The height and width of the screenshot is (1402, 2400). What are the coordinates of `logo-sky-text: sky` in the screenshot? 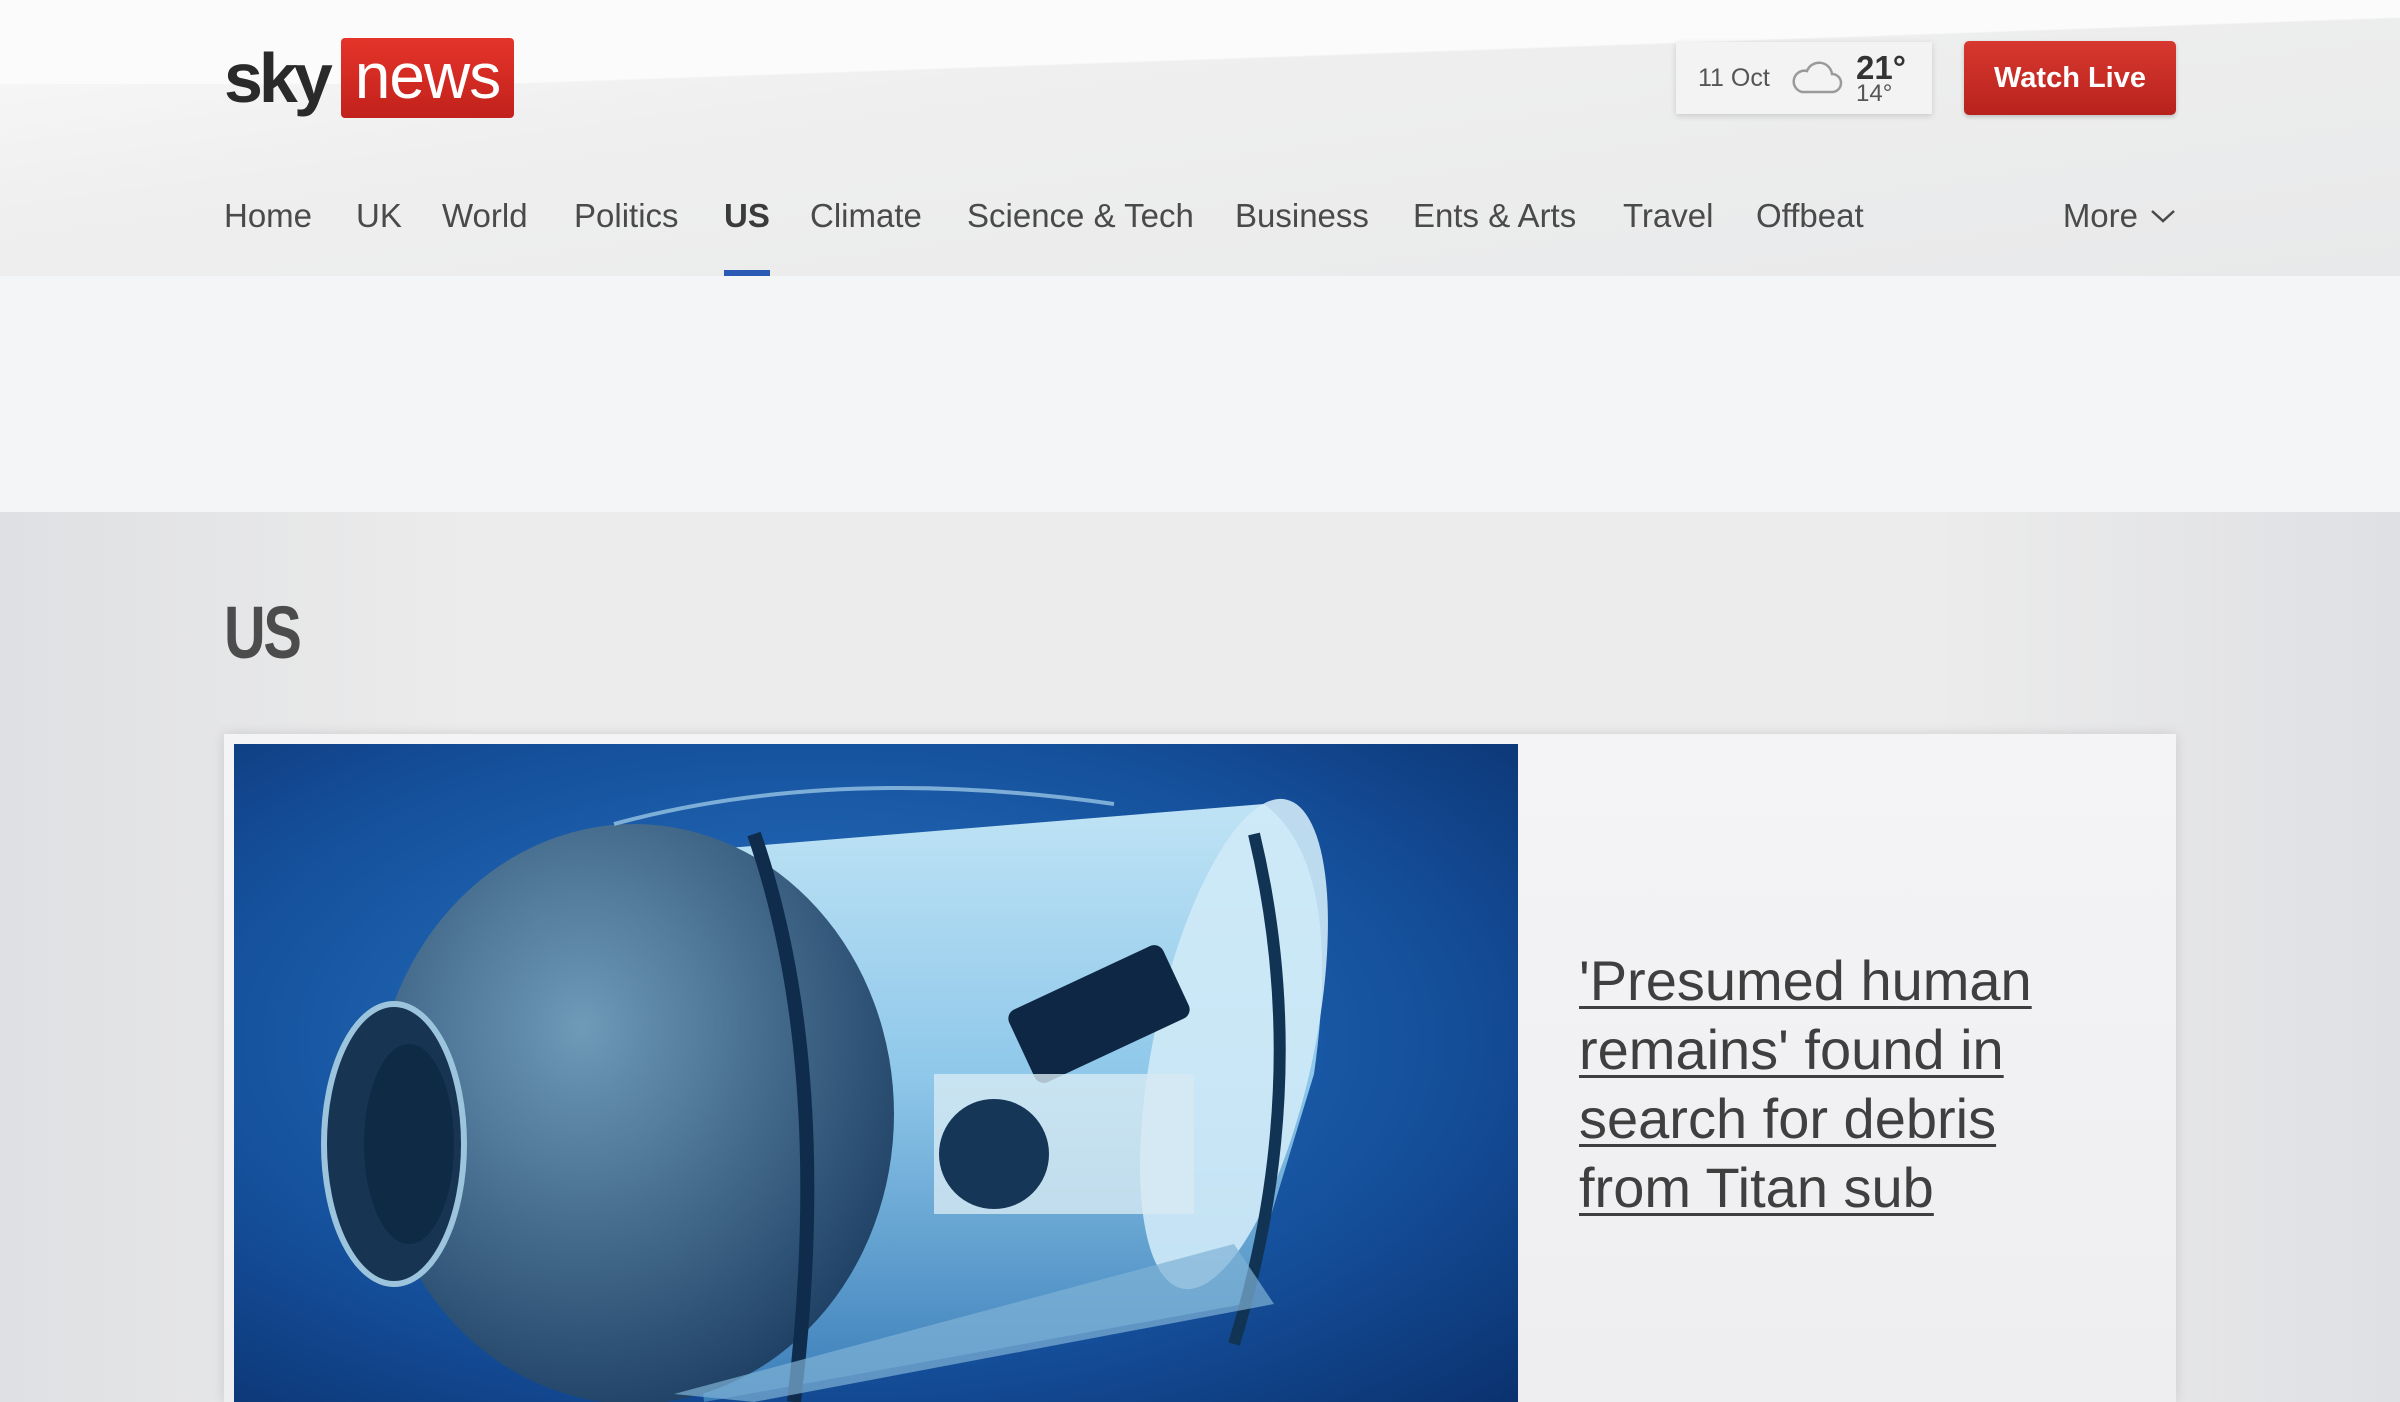 It's located at (278, 78).